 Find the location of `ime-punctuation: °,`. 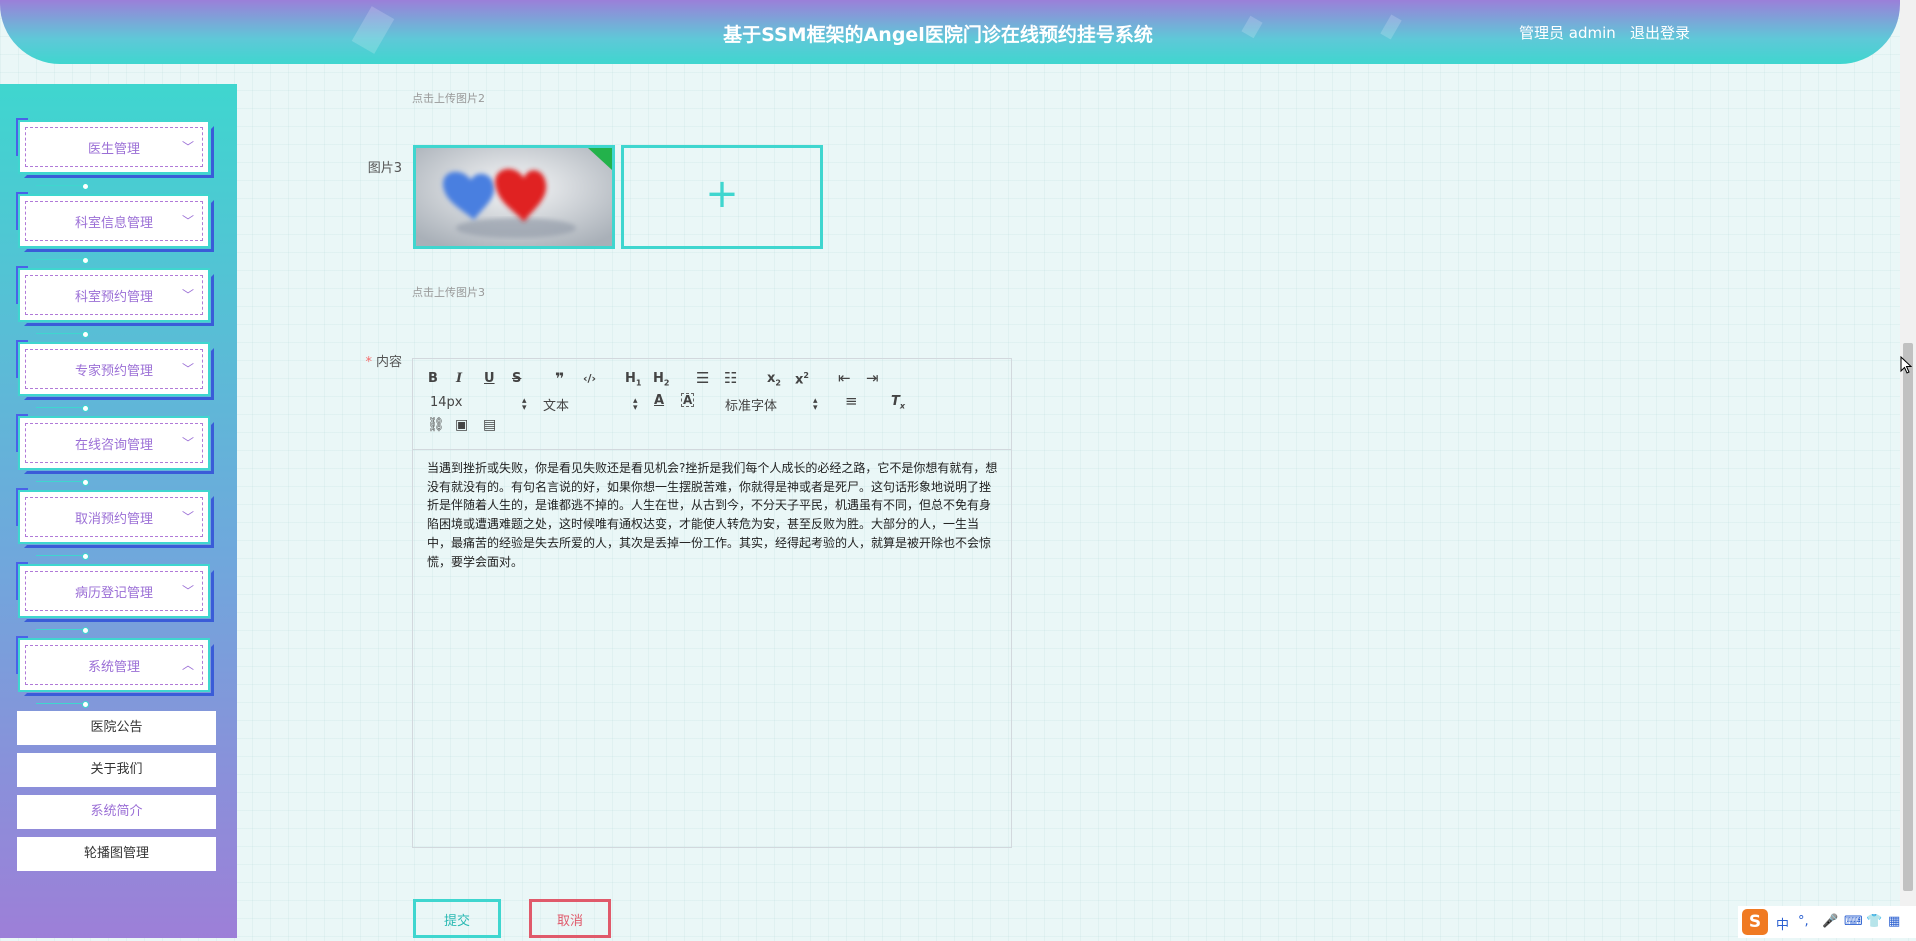

ime-punctuation: °, is located at coordinates (1803, 921).